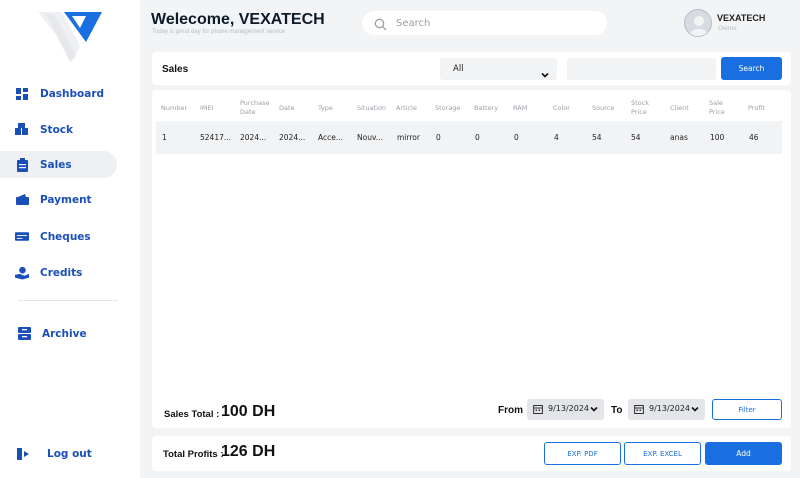  I want to click on user-role: Owner, so click(728, 28).